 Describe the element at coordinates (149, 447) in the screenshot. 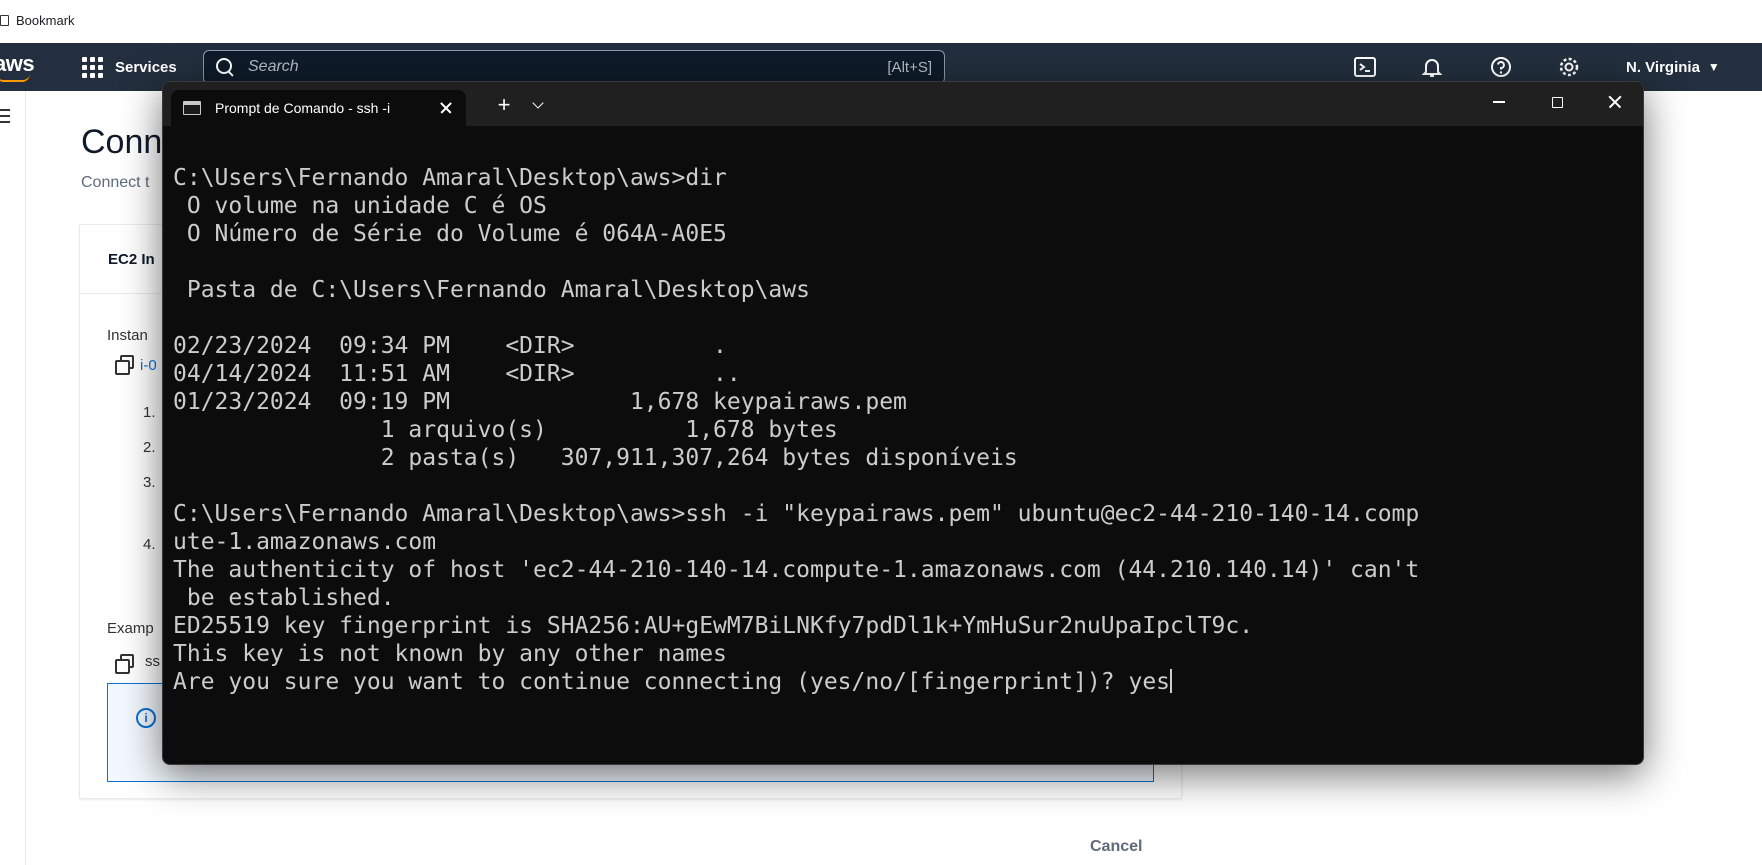

I see `step-number: 2.` at that location.